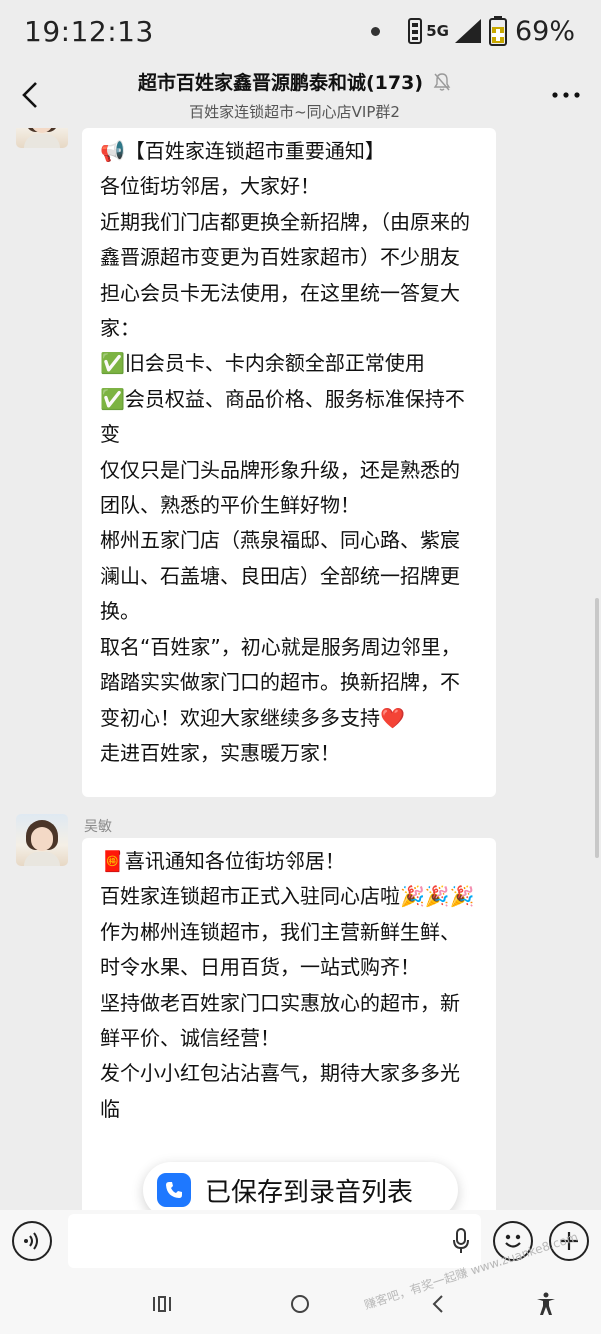 The width and height of the screenshot is (601, 1334). I want to click on voice-input-icon, so click(31, 1241).